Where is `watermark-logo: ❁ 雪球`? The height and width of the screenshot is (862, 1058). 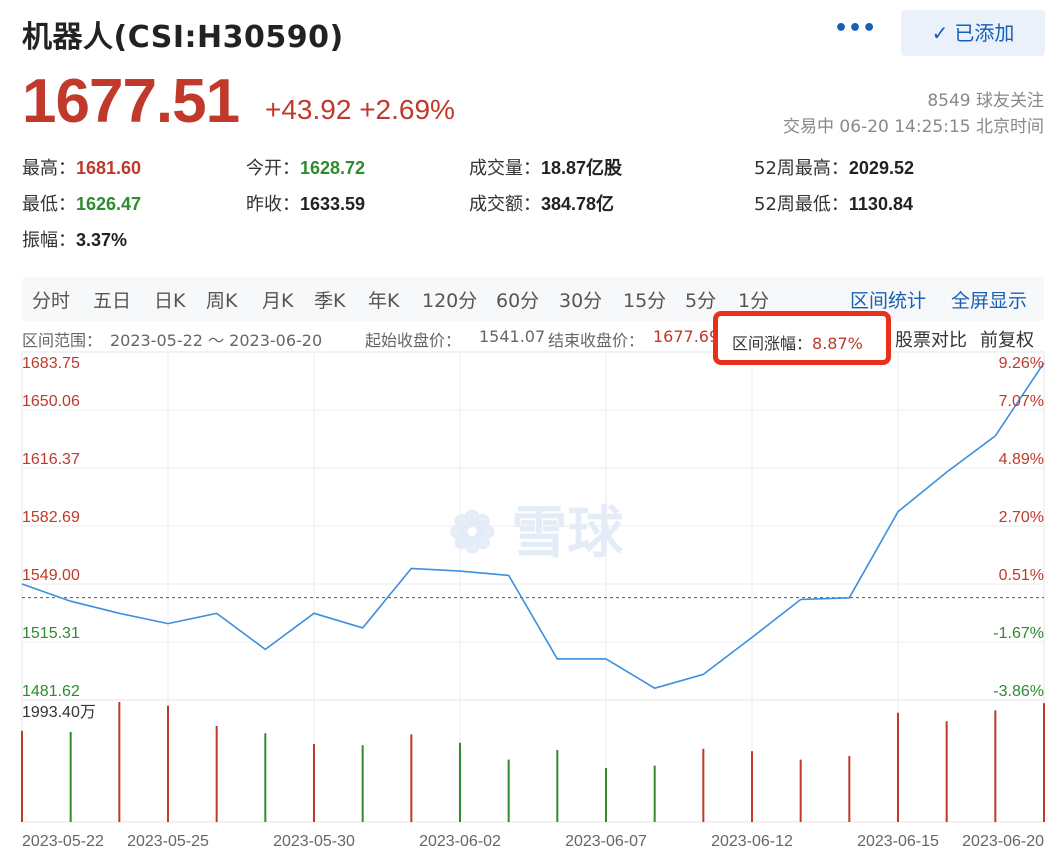
watermark-logo: ❁ 雪球 is located at coordinates (536, 532).